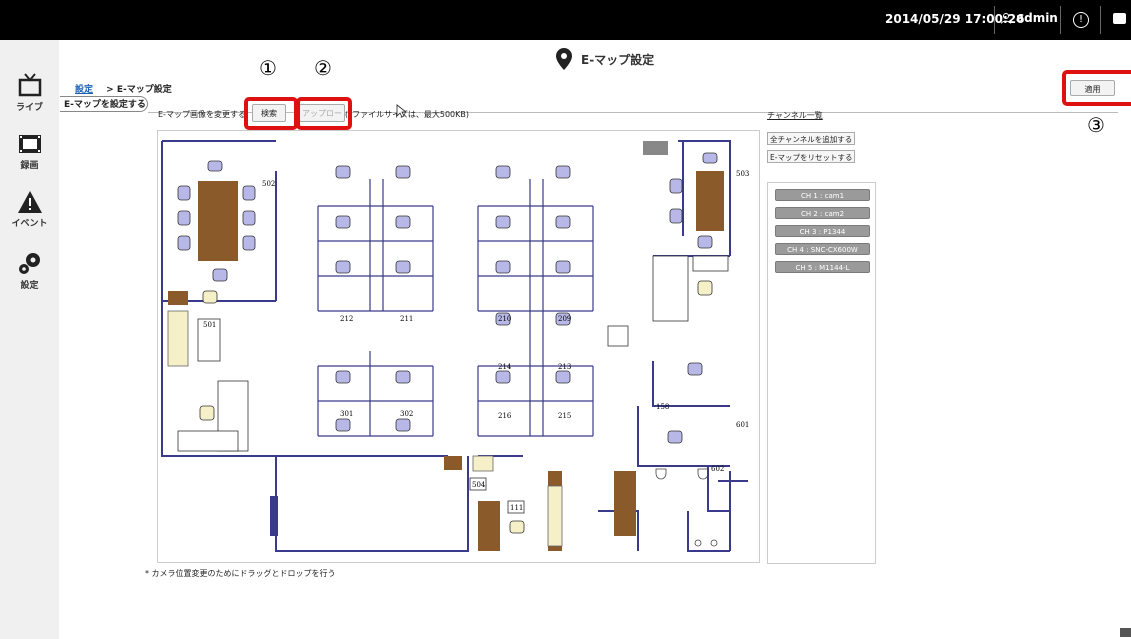  Describe the element at coordinates (406, 319) in the screenshot. I see `room-label: 211` at that location.